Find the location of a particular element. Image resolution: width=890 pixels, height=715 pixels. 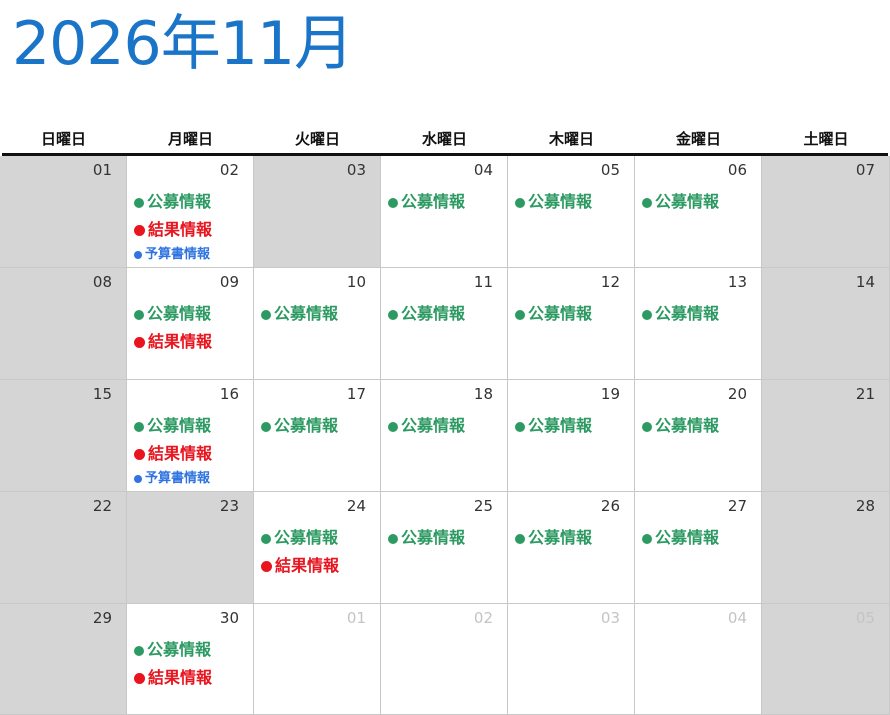

day-cell: 11 公募情報 is located at coordinates (444, 324).